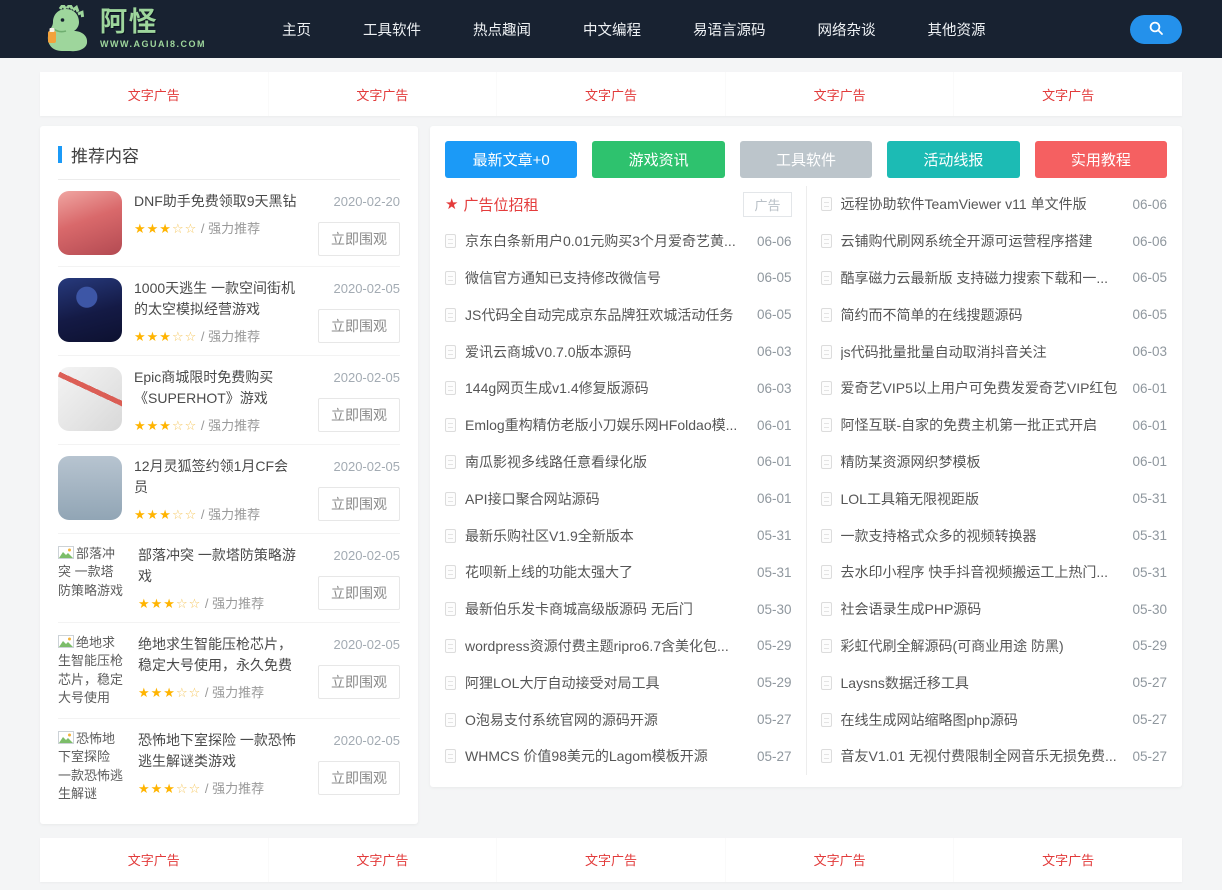 Image resolution: width=1222 pixels, height=890 pixels. What do you see at coordinates (982, 499) in the screenshot?
I see `article-link: LOL工具箱无限视距版` at bounding box center [982, 499].